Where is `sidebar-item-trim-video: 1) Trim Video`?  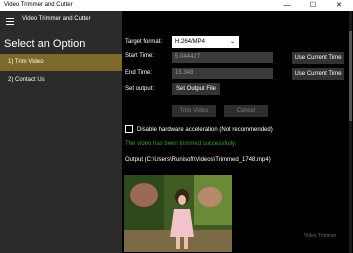
sidebar-item-trim-video: 1) Trim Video is located at coordinates (61, 62).